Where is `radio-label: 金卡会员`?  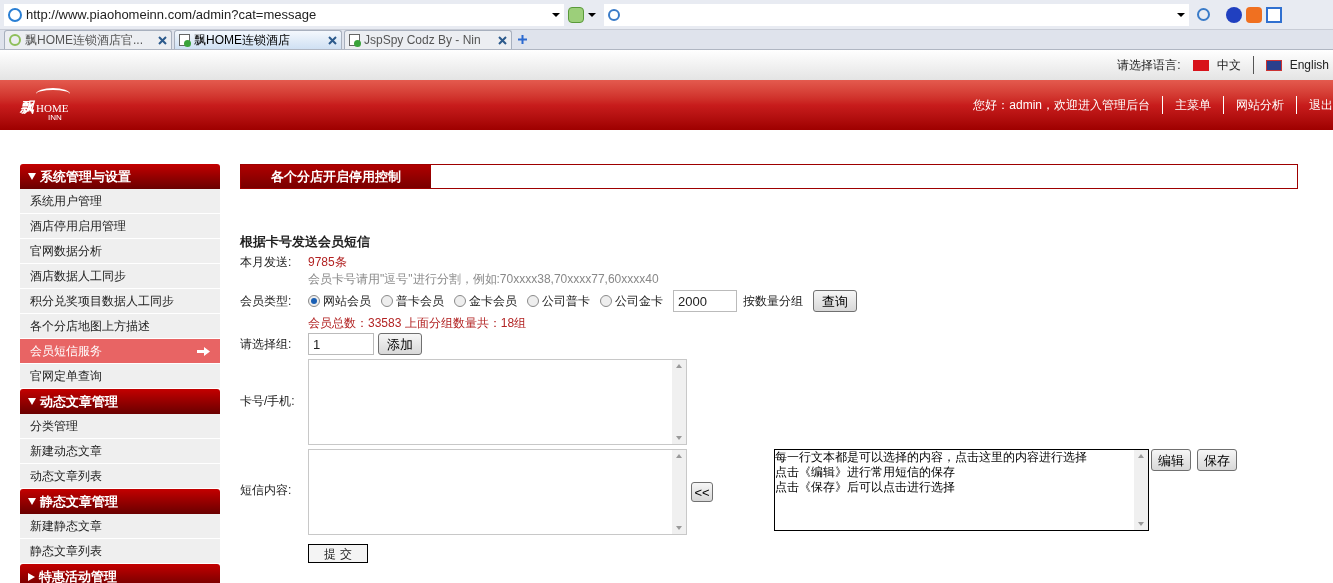 radio-label: 金卡会员 is located at coordinates (493, 301).